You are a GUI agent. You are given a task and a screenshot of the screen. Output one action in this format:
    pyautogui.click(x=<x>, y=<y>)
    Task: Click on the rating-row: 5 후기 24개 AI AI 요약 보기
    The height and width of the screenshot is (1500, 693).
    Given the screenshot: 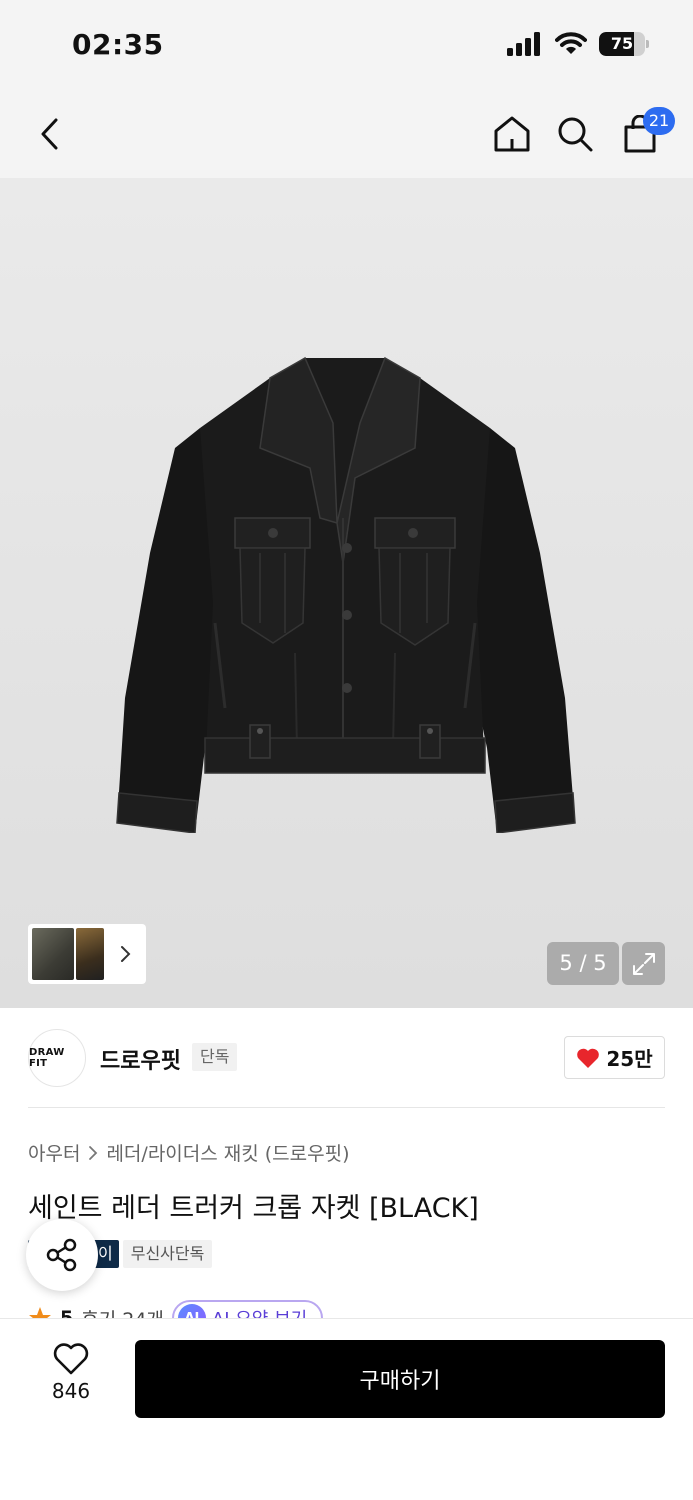 What is the action you would take?
    pyautogui.click(x=176, y=1308)
    